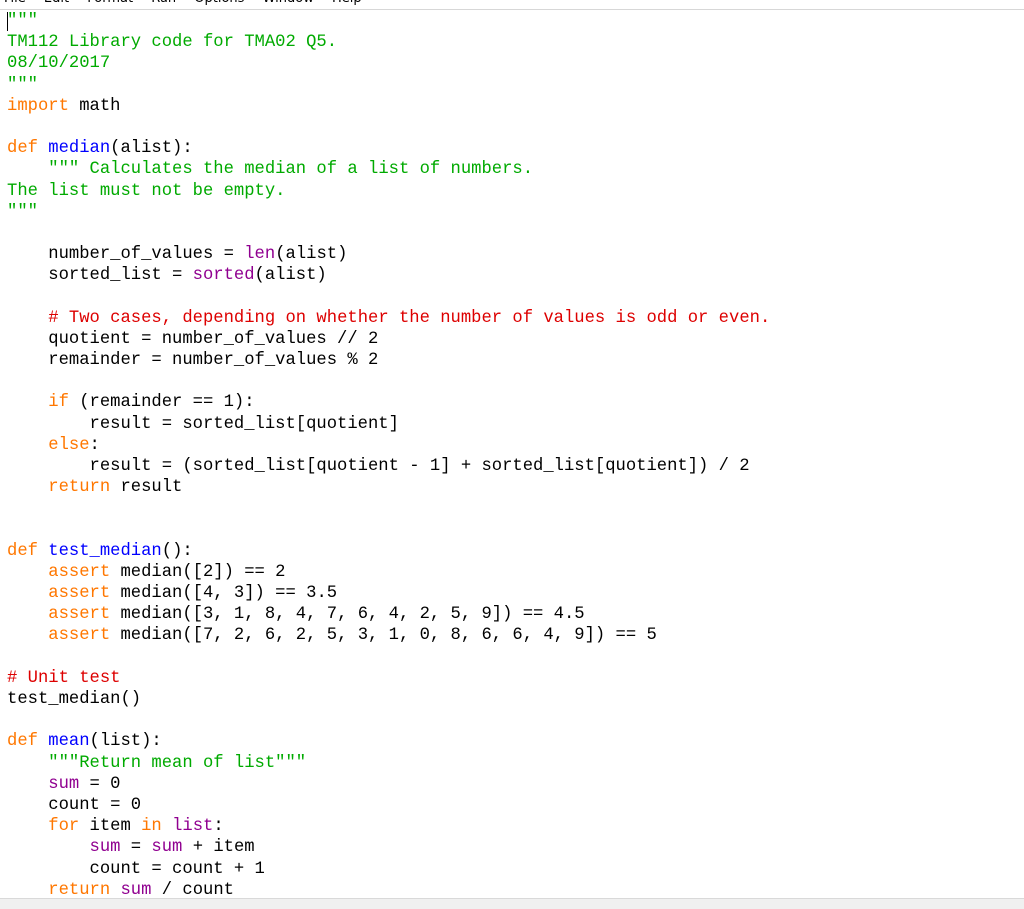 The height and width of the screenshot is (909, 1024). I want to click on menu-help: Help, so click(347, 4).